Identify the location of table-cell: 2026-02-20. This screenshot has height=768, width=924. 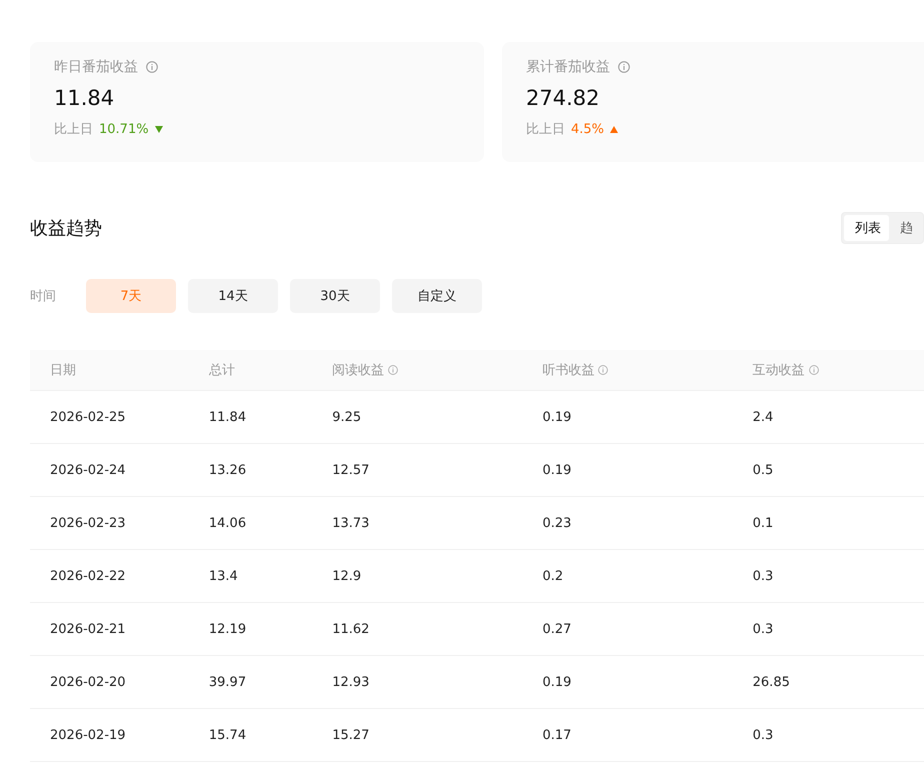
(88, 682).